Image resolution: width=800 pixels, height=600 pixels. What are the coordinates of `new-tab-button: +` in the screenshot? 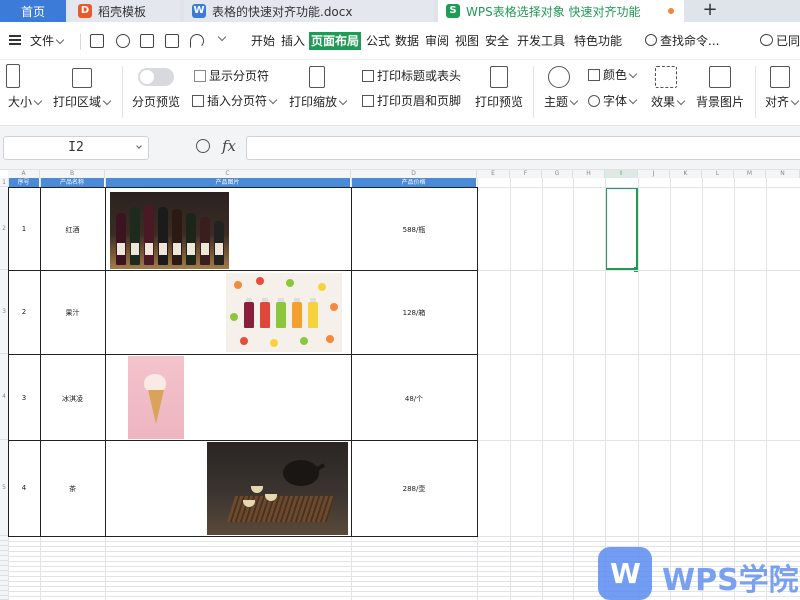 It's located at (710, 11).